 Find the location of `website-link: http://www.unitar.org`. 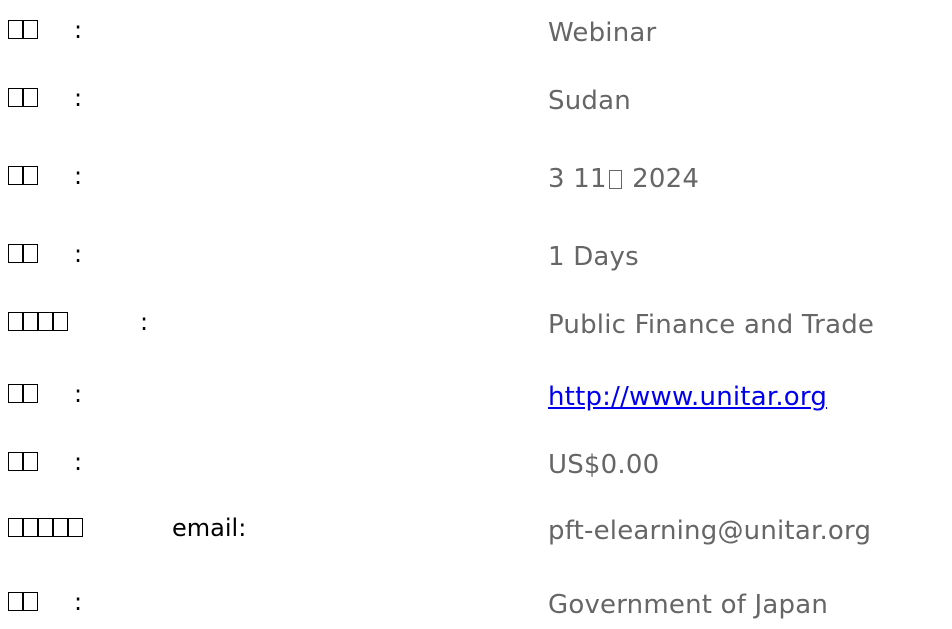

website-link: http://www.unitar.org is located at coordinates (687, 397).